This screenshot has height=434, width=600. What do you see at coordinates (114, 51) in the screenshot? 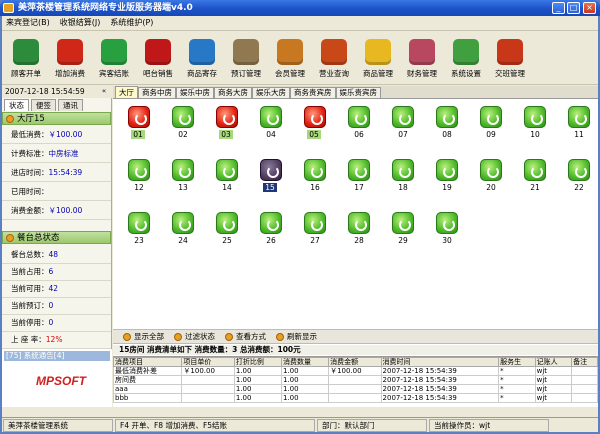
I see `checkout-arrow-icon` at bounding box center [114, 51].